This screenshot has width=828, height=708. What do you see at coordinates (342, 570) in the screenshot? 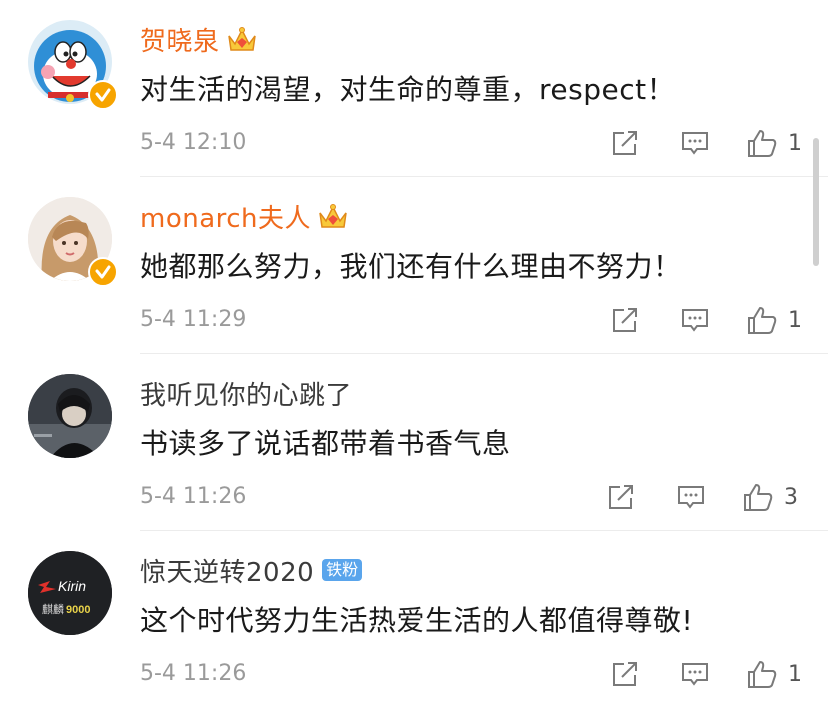
I see `fan-badge: 铁粉` at bounding box center [342, 570].